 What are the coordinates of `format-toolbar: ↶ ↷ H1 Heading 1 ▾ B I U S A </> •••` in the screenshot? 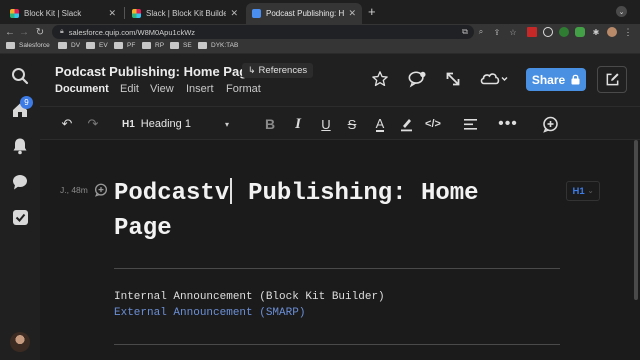 It's located at (340, 123).